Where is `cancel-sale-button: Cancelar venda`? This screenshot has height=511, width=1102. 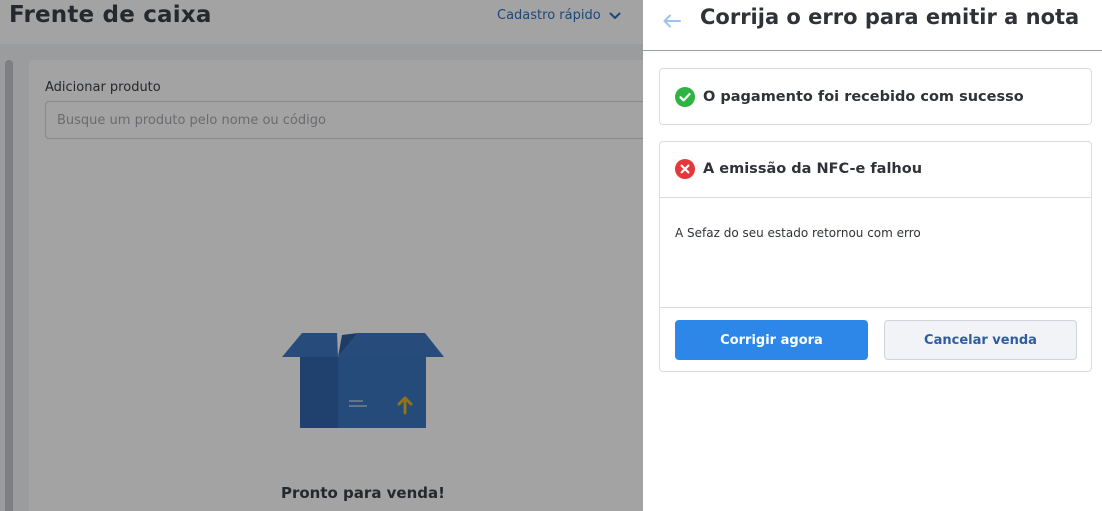 cancel-sale-button: Cancelar venda is located at coordinates (980, 340).